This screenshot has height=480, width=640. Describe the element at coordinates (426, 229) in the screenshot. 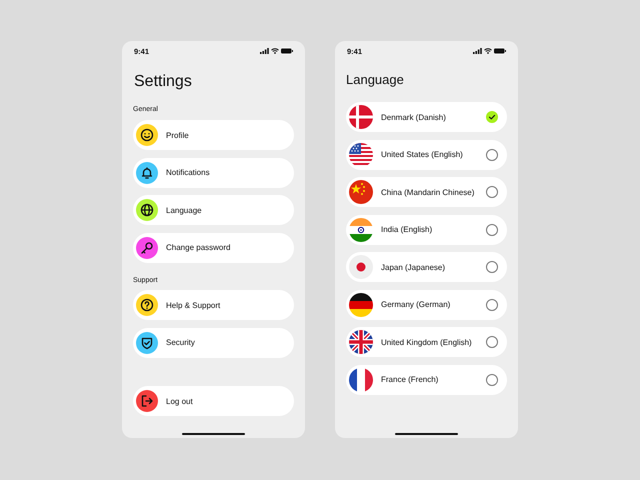

I see `language-option: India (English)` at that location.